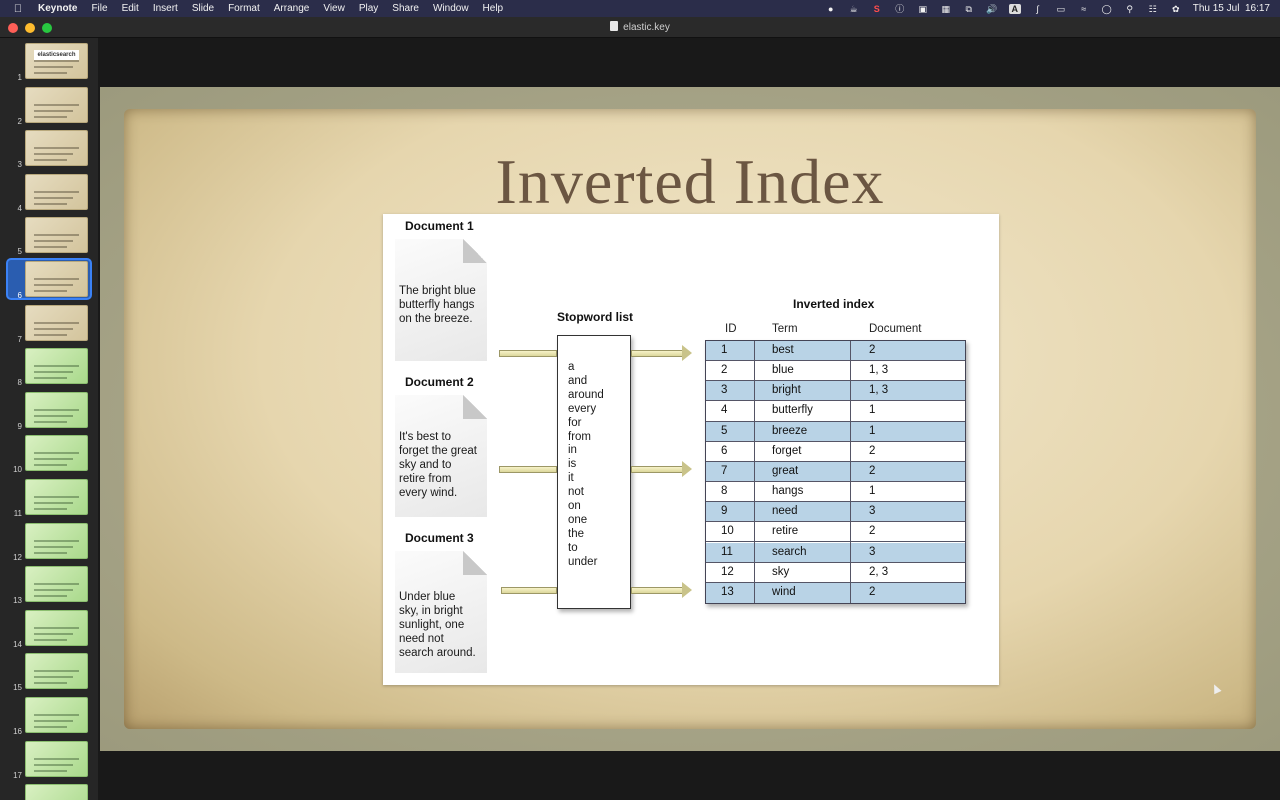 This screenshot has height=800, width=1280. Describe the element at coordinates (165, 8) in the screenshot. I see `menu-insert: Insert` at that location.